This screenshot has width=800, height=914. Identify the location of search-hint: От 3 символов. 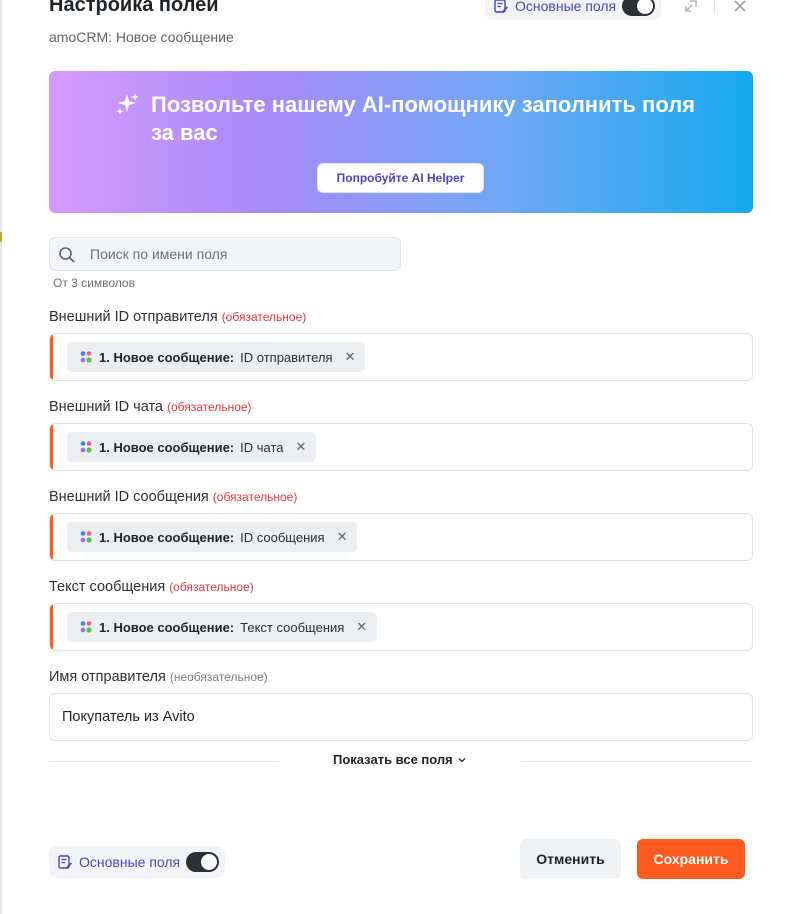
(94, 283).